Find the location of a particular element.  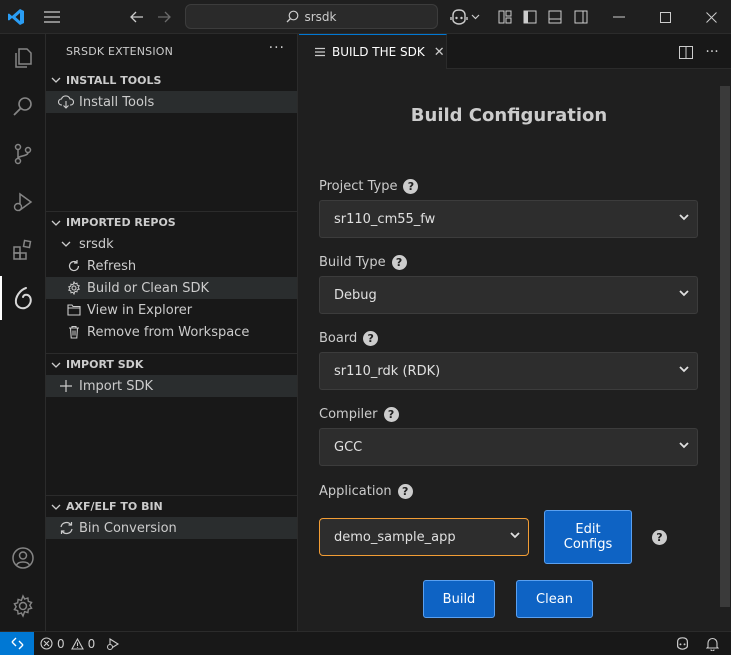

more-actions-icon: ··· is located at coordinates (712, 52).